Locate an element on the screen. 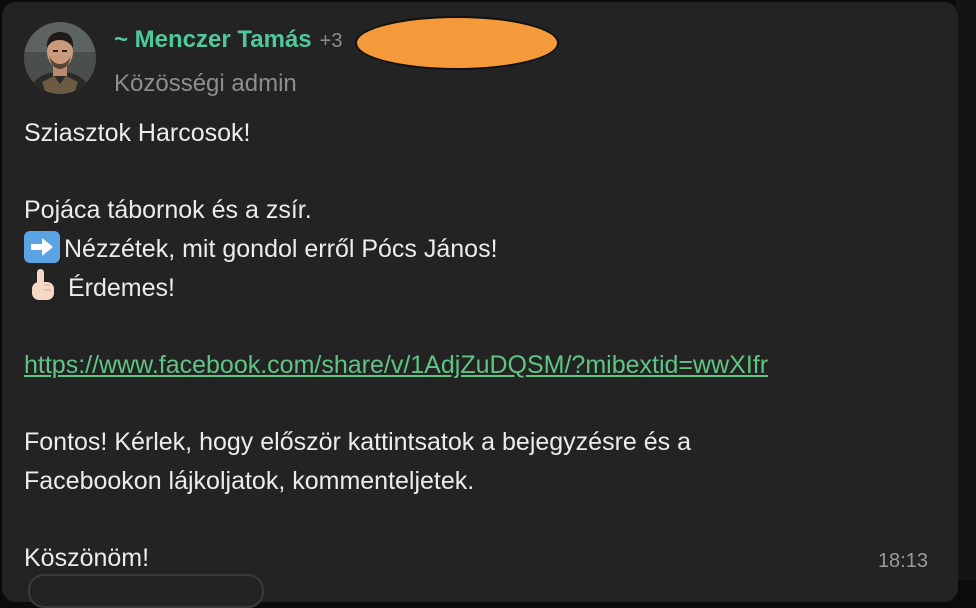 This screenshot has width=976, height=608. message-line-text: Érdemes! is located at coordinates (121, 288).